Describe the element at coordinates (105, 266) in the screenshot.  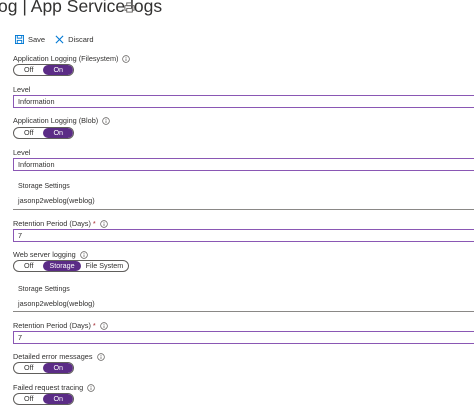
I see `toggle-file-system: File System` at that location.